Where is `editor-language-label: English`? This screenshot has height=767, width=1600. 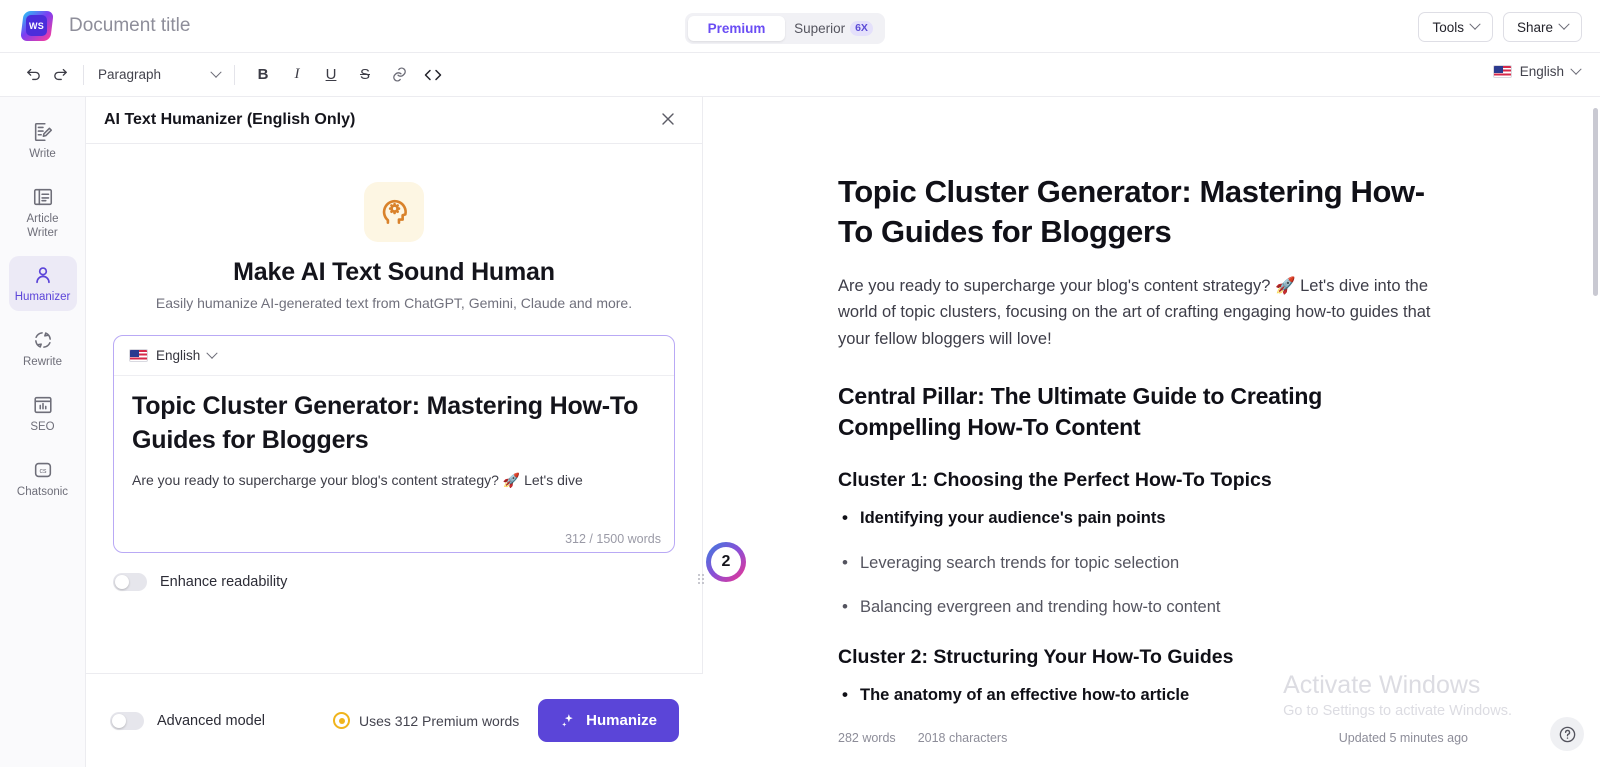 editor-language-label: English is located at coordinates (1541, 71).